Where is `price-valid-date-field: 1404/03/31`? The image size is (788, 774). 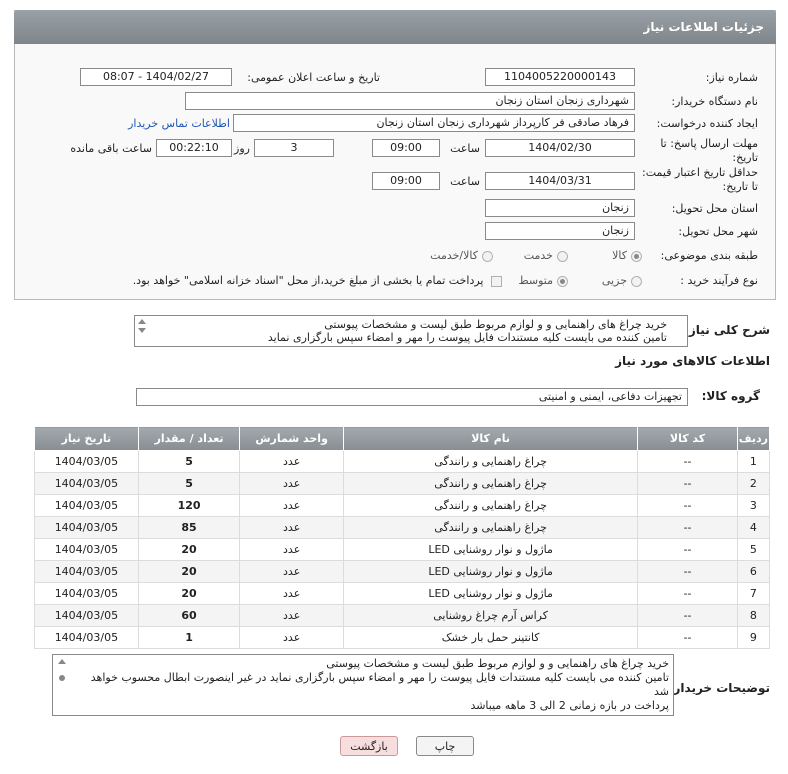 price-valid-date-field: 1404/03/31 is located at coordinates (560, 181).